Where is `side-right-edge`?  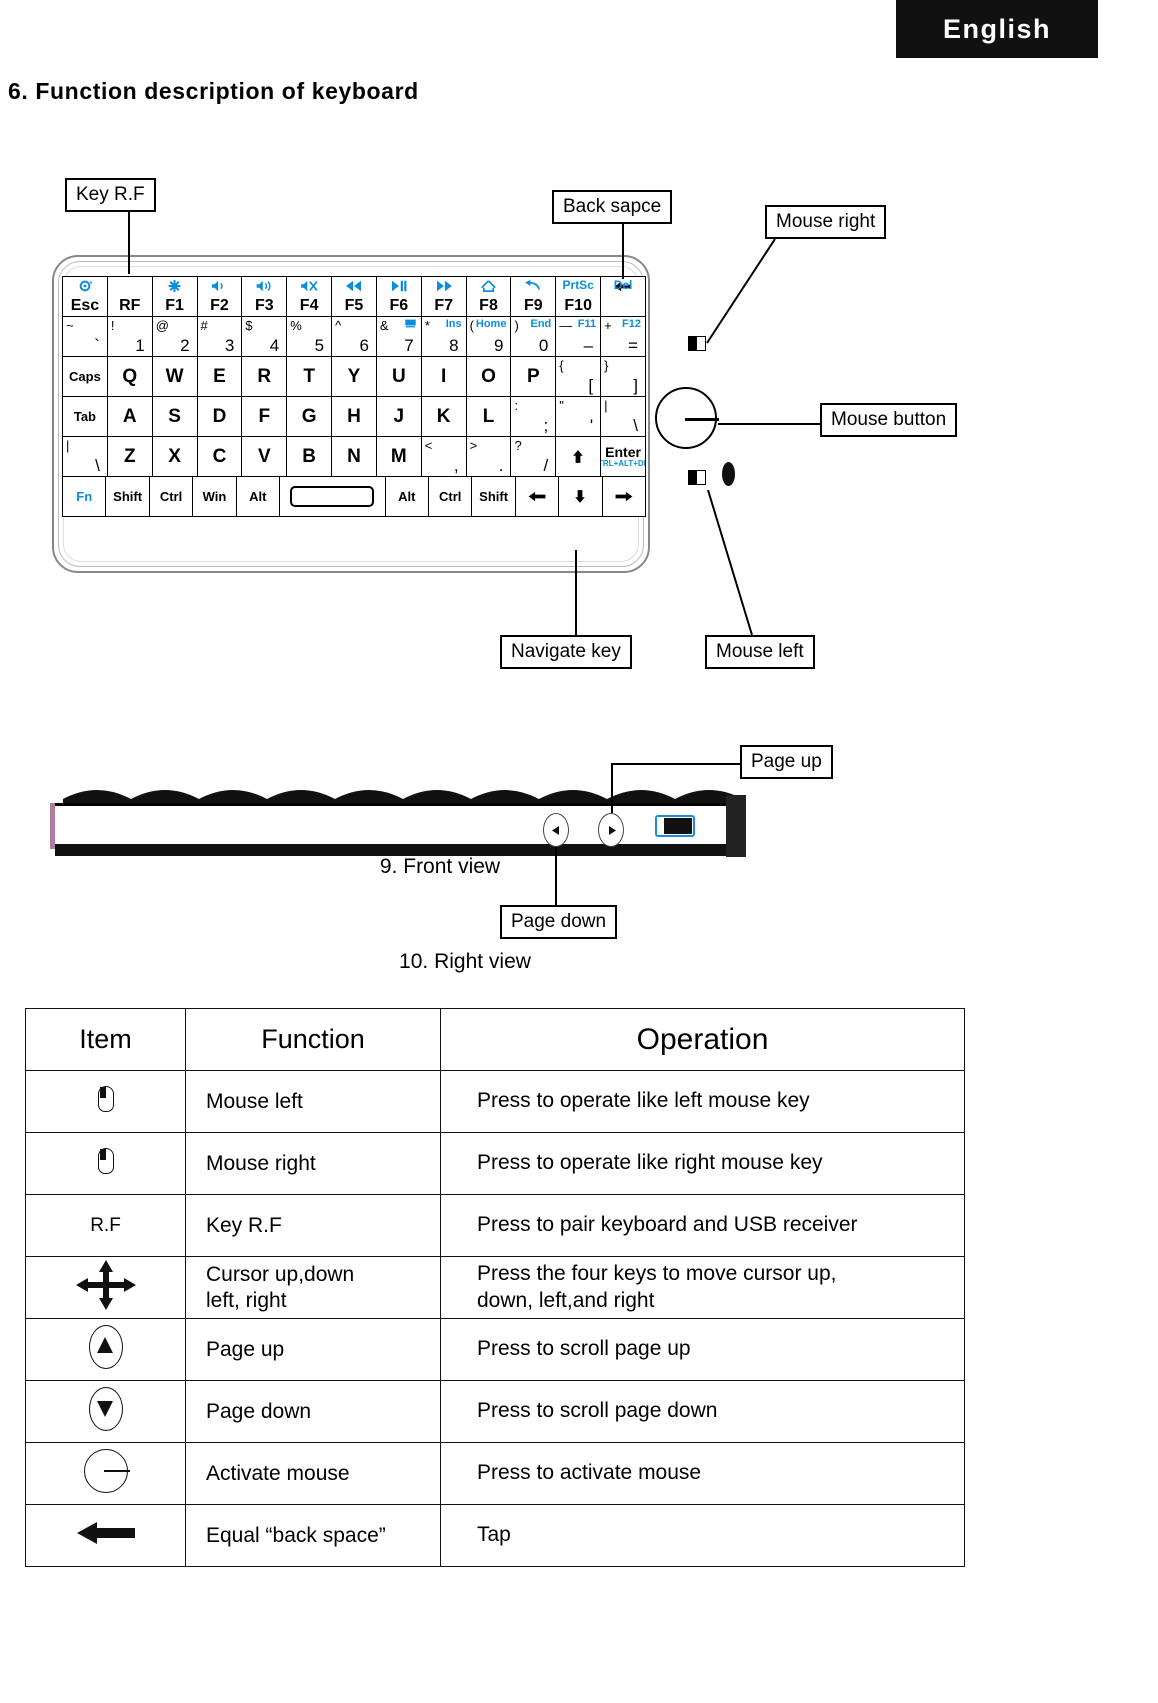 side-right-edge is located at coordinates (736, 826).